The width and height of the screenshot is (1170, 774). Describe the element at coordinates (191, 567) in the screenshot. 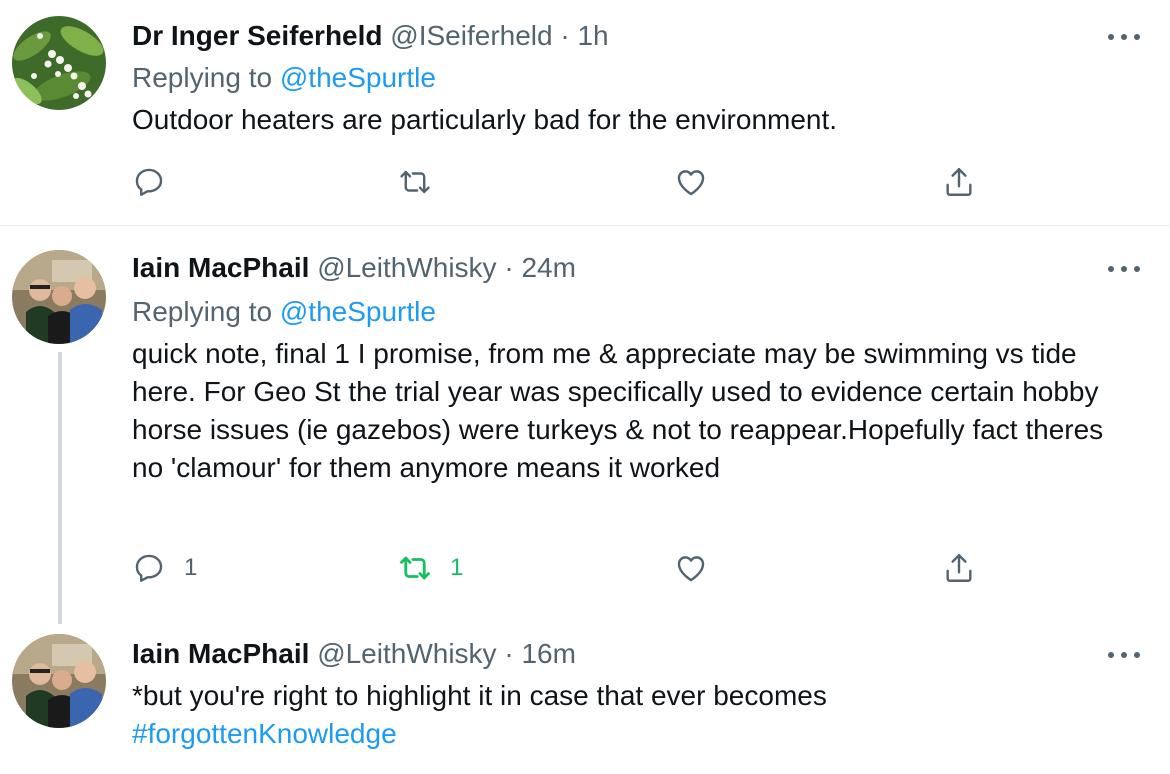

I see `reply-count: 1` at that location.